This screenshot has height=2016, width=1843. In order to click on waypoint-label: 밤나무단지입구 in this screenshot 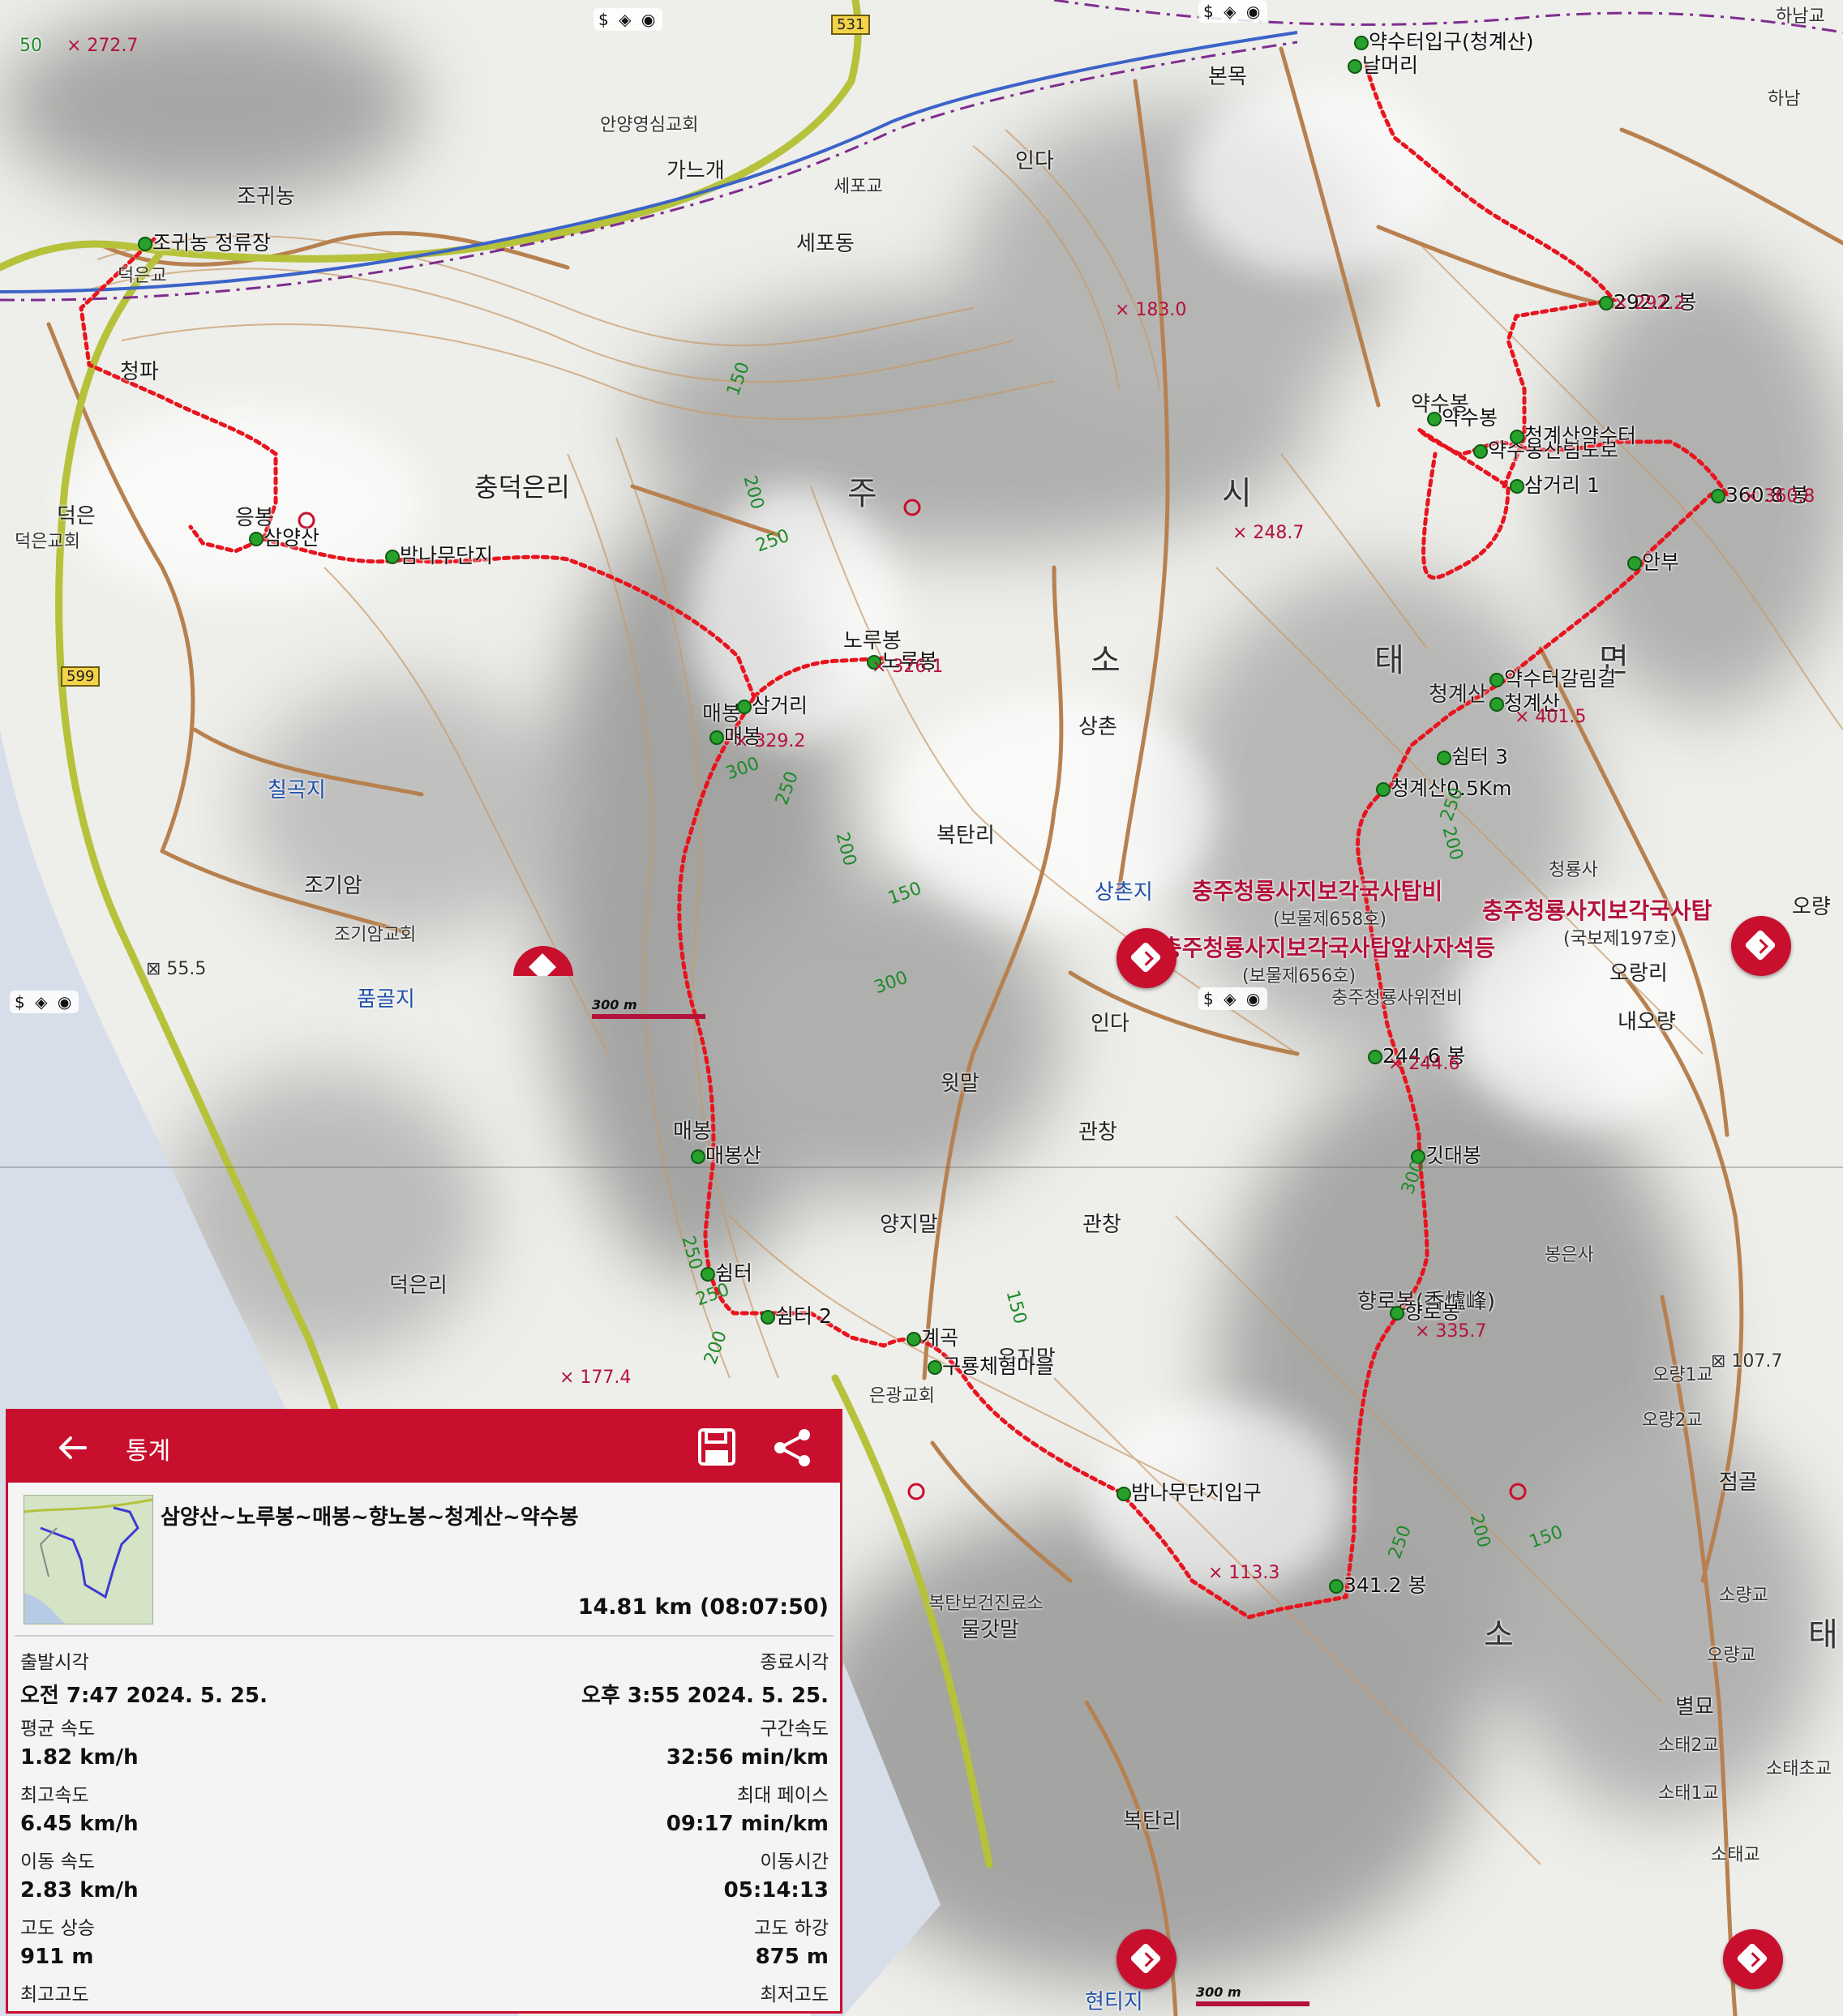, I will do `click(1196, 1491)`.